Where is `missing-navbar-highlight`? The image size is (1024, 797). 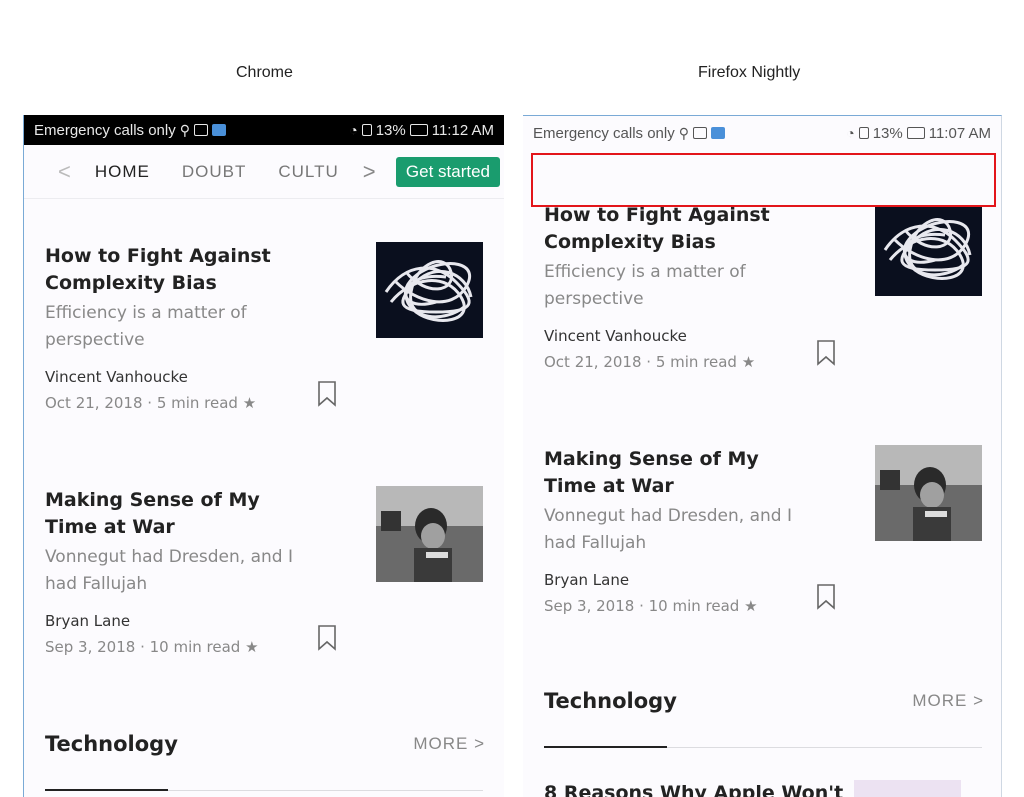
missing-navbar-highlight is located at coordinates (763, 180).